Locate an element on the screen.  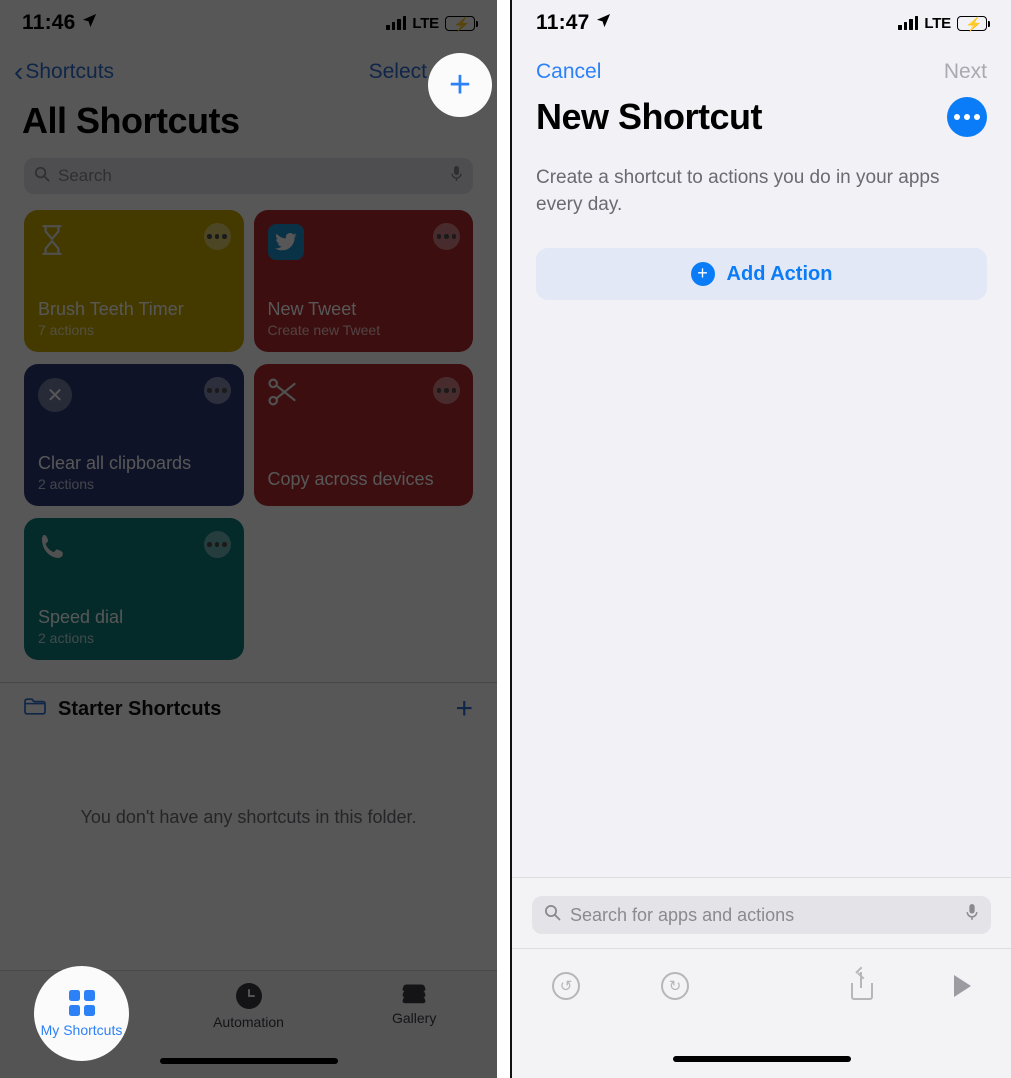
shortcut-text: Clear all clipboards 2 actions is located at coordinates (134, 472).